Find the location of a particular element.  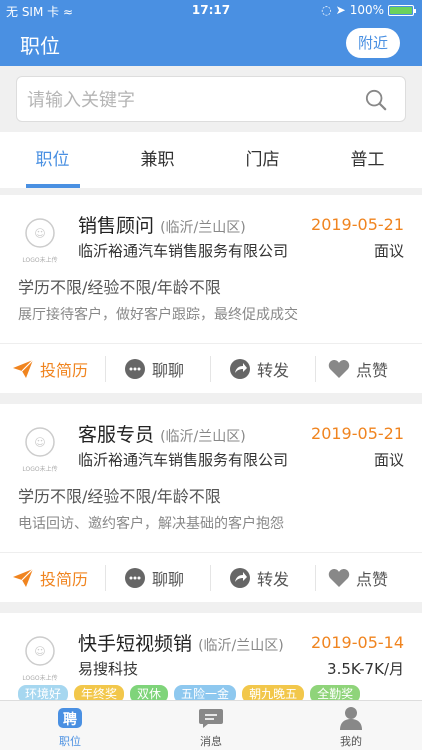

status-right: ◌ ➤ 100% is located at coordinates (368, 10).